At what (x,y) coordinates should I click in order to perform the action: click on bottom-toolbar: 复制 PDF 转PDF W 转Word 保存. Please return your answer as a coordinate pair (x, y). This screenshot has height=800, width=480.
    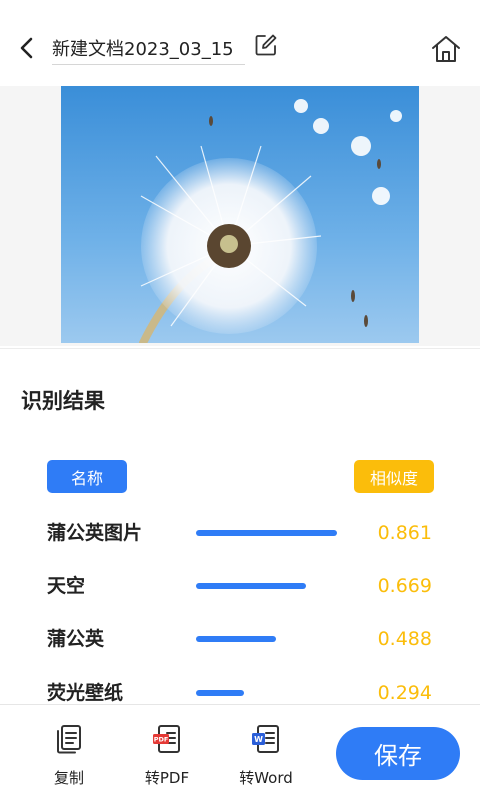
    Looking at the image, I should click on (240, 752).